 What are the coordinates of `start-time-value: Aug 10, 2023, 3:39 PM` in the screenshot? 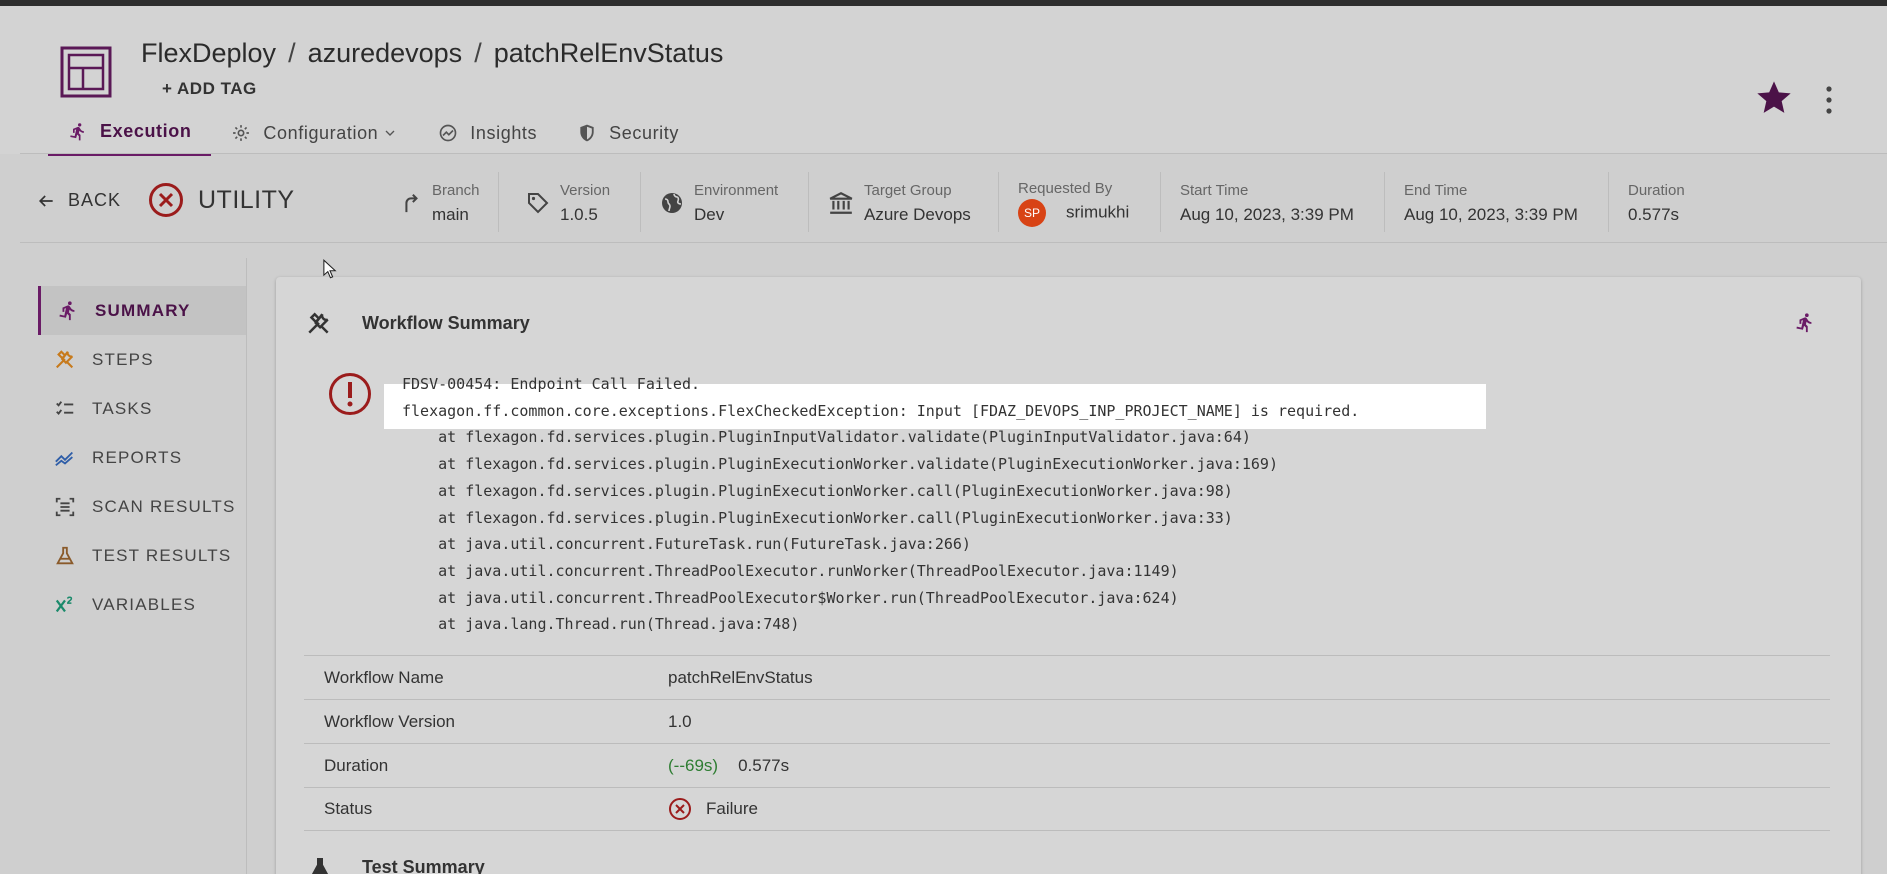 It's located at (1267, 214).